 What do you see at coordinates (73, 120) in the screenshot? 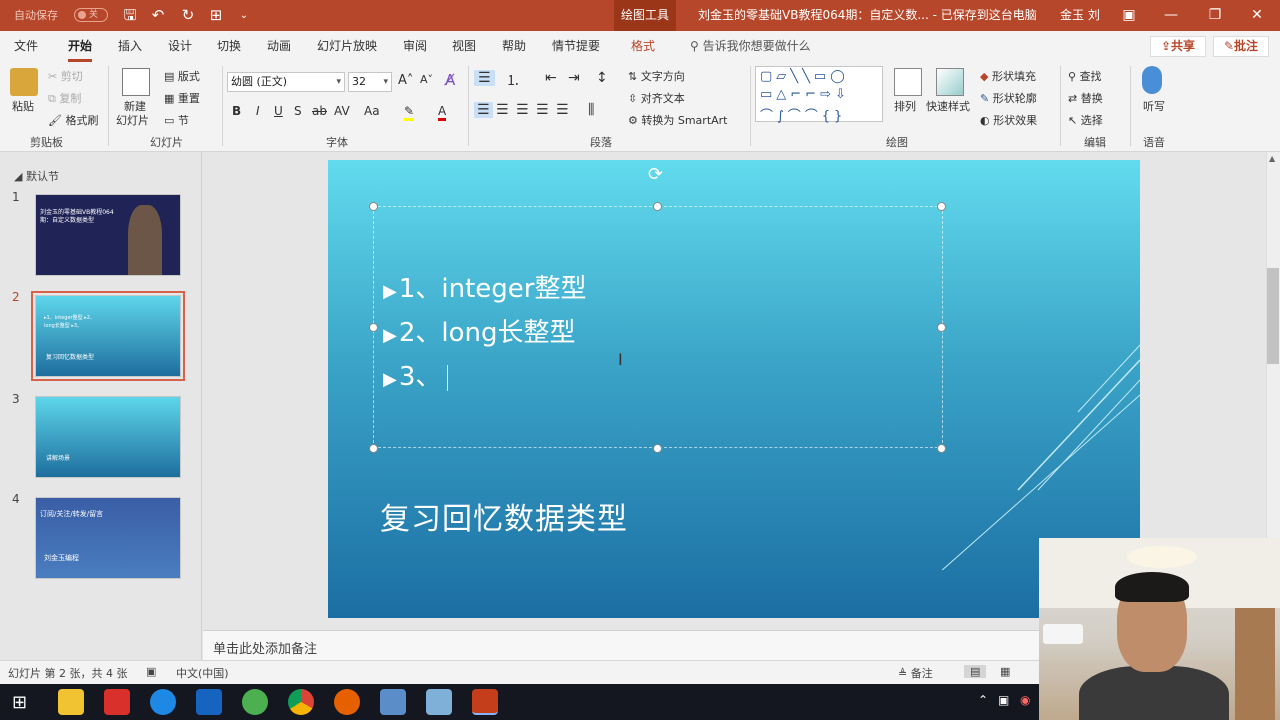
I see `format-painter-button: 🖌 格式刷` at bounding box center [73, 120].